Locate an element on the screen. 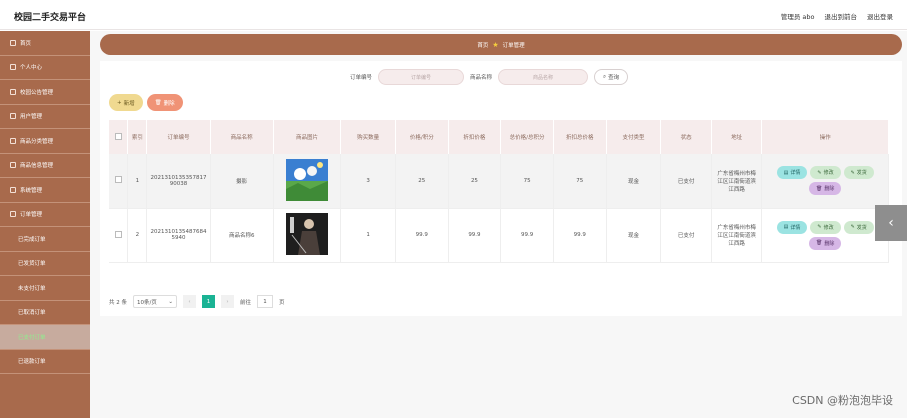 The width and height of the screenshot is (907, 418). user-icon is located at coordinates (13, 67).